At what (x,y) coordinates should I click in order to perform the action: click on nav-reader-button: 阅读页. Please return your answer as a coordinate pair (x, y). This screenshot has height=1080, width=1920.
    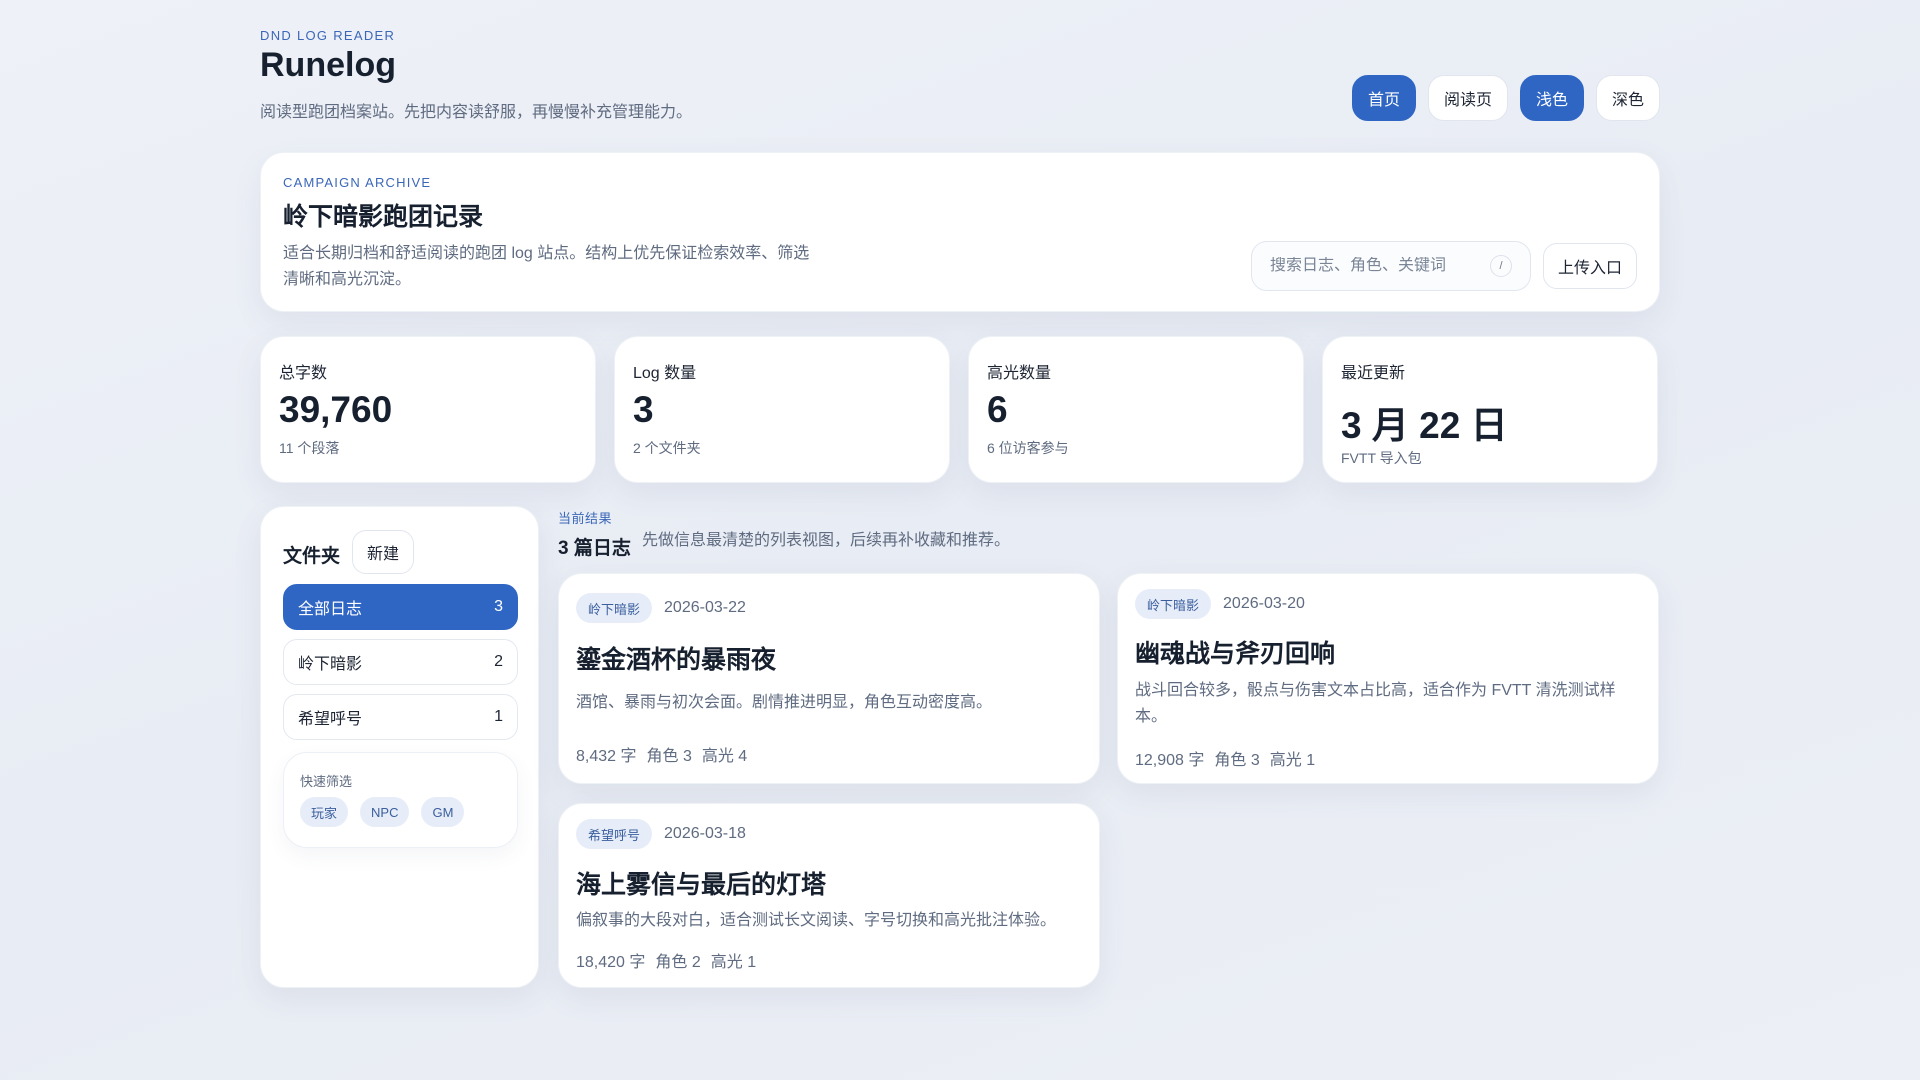
    Looking at the image, I should click on (1467, 98).